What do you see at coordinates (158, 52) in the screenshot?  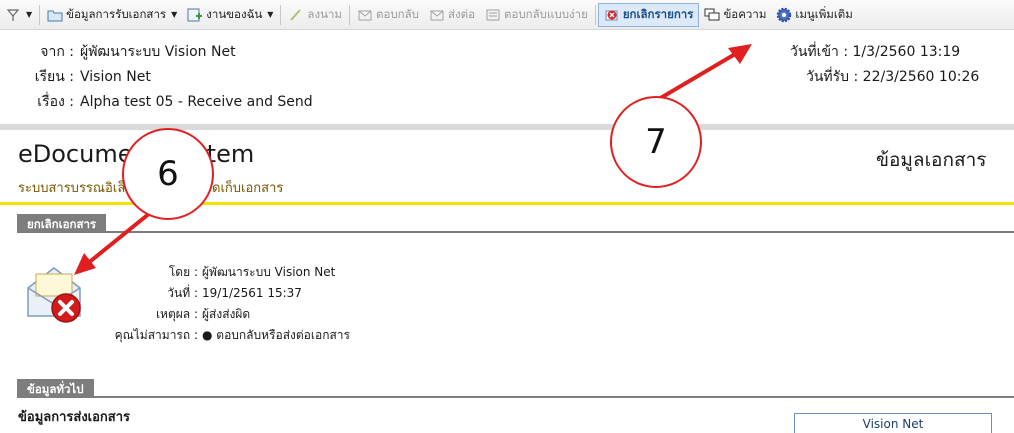 I see `from-value: ผู้พัฒนาระบบ Vision Net` at bounding box center [158, 52].